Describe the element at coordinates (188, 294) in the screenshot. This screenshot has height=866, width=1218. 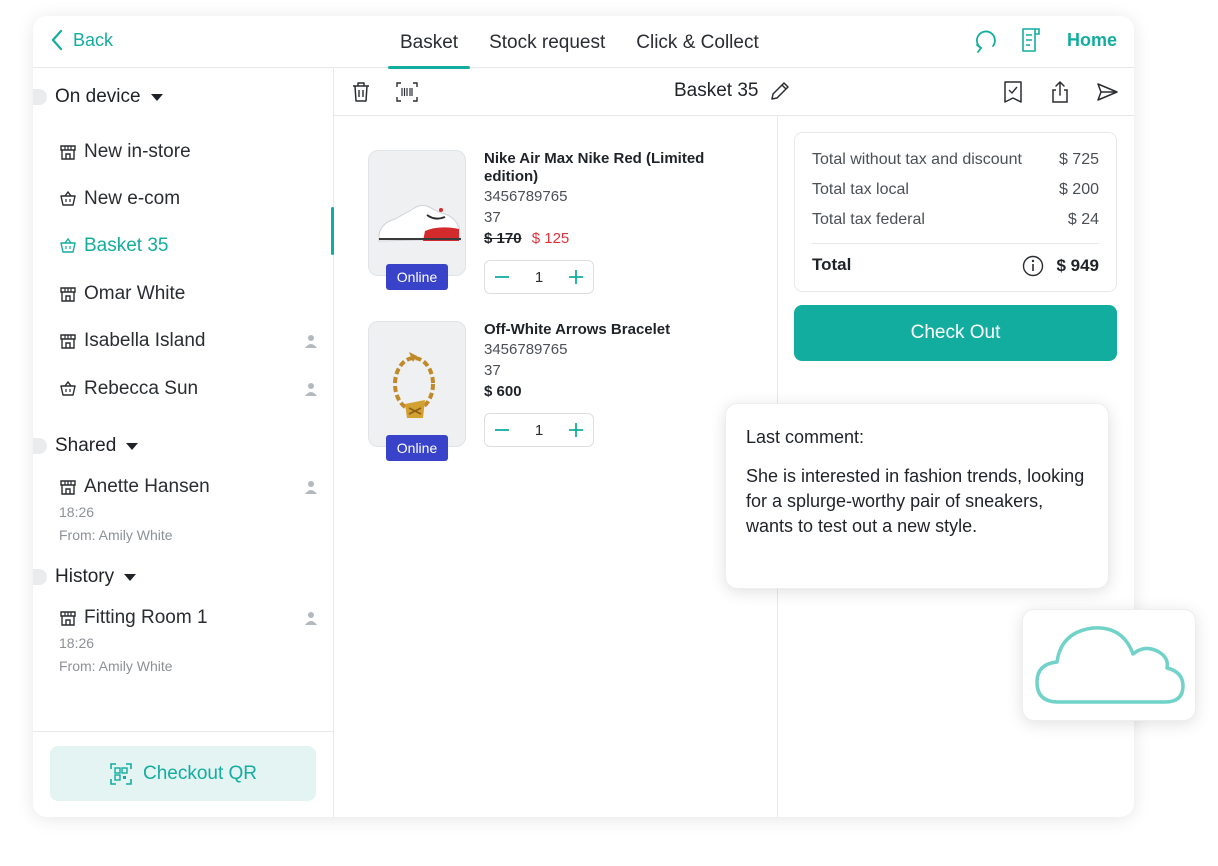
I see `sidebar-item-omar-white: Omar White` at that location.